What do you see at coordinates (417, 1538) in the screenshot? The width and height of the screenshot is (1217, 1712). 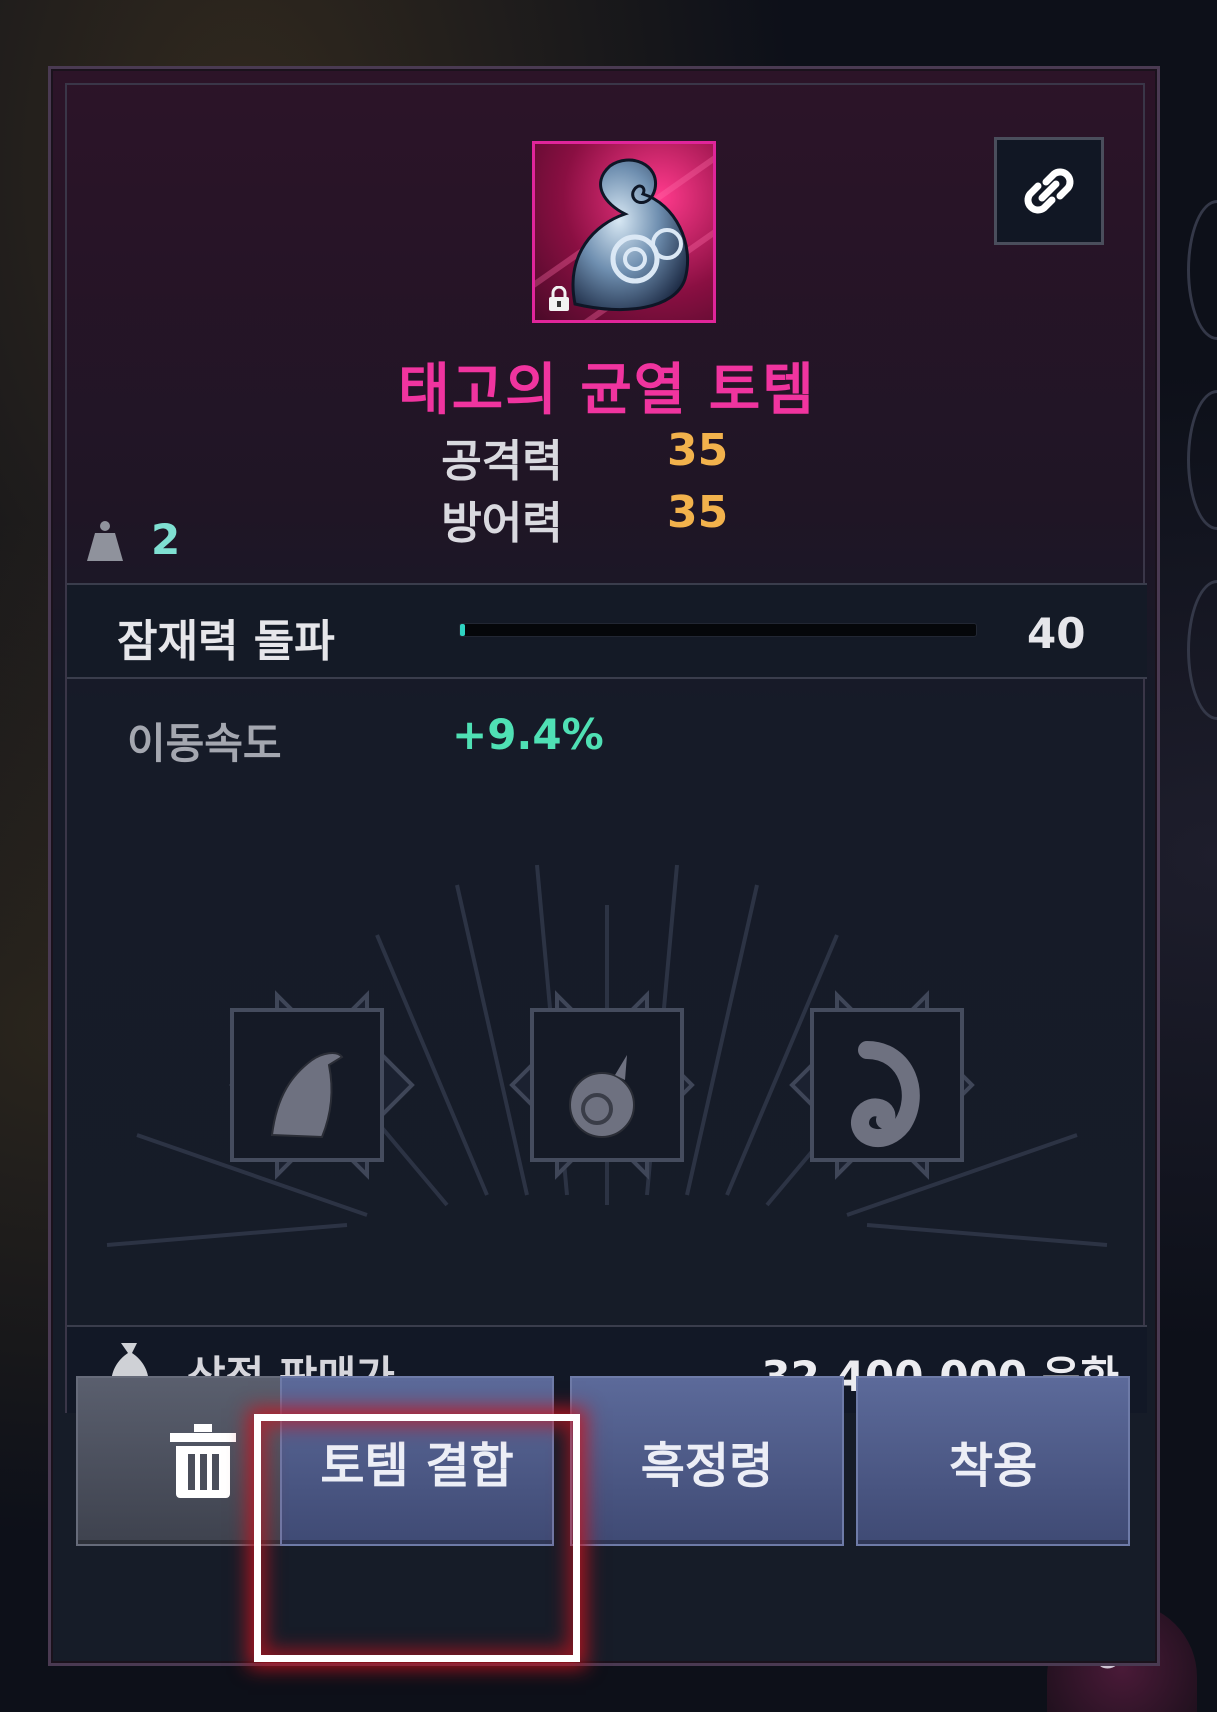 I see `highlight-box` at bounding box center [417, 1538].